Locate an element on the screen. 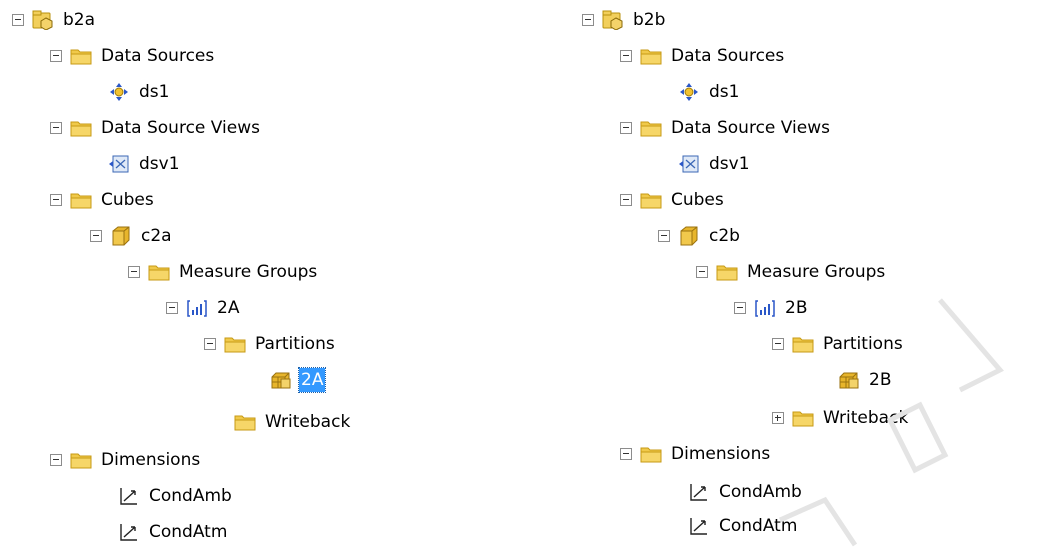 The image size is (1039, 550). tree-node-partition: 2A is located at coordinates (298, 380).